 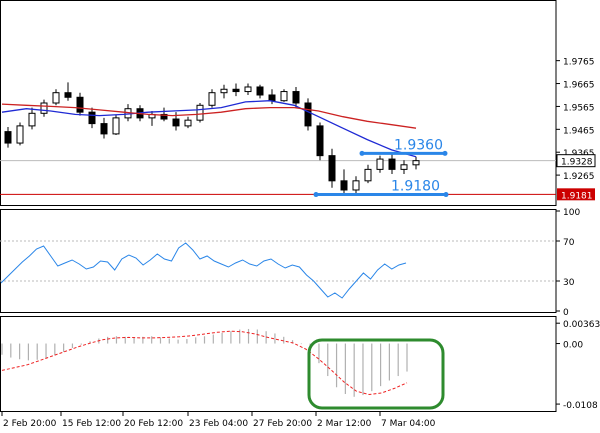 What do you see at coordinates (415, 187) in the screenshot?
I see `level-annotation: 1.9180` at bounding box center [415, 187].